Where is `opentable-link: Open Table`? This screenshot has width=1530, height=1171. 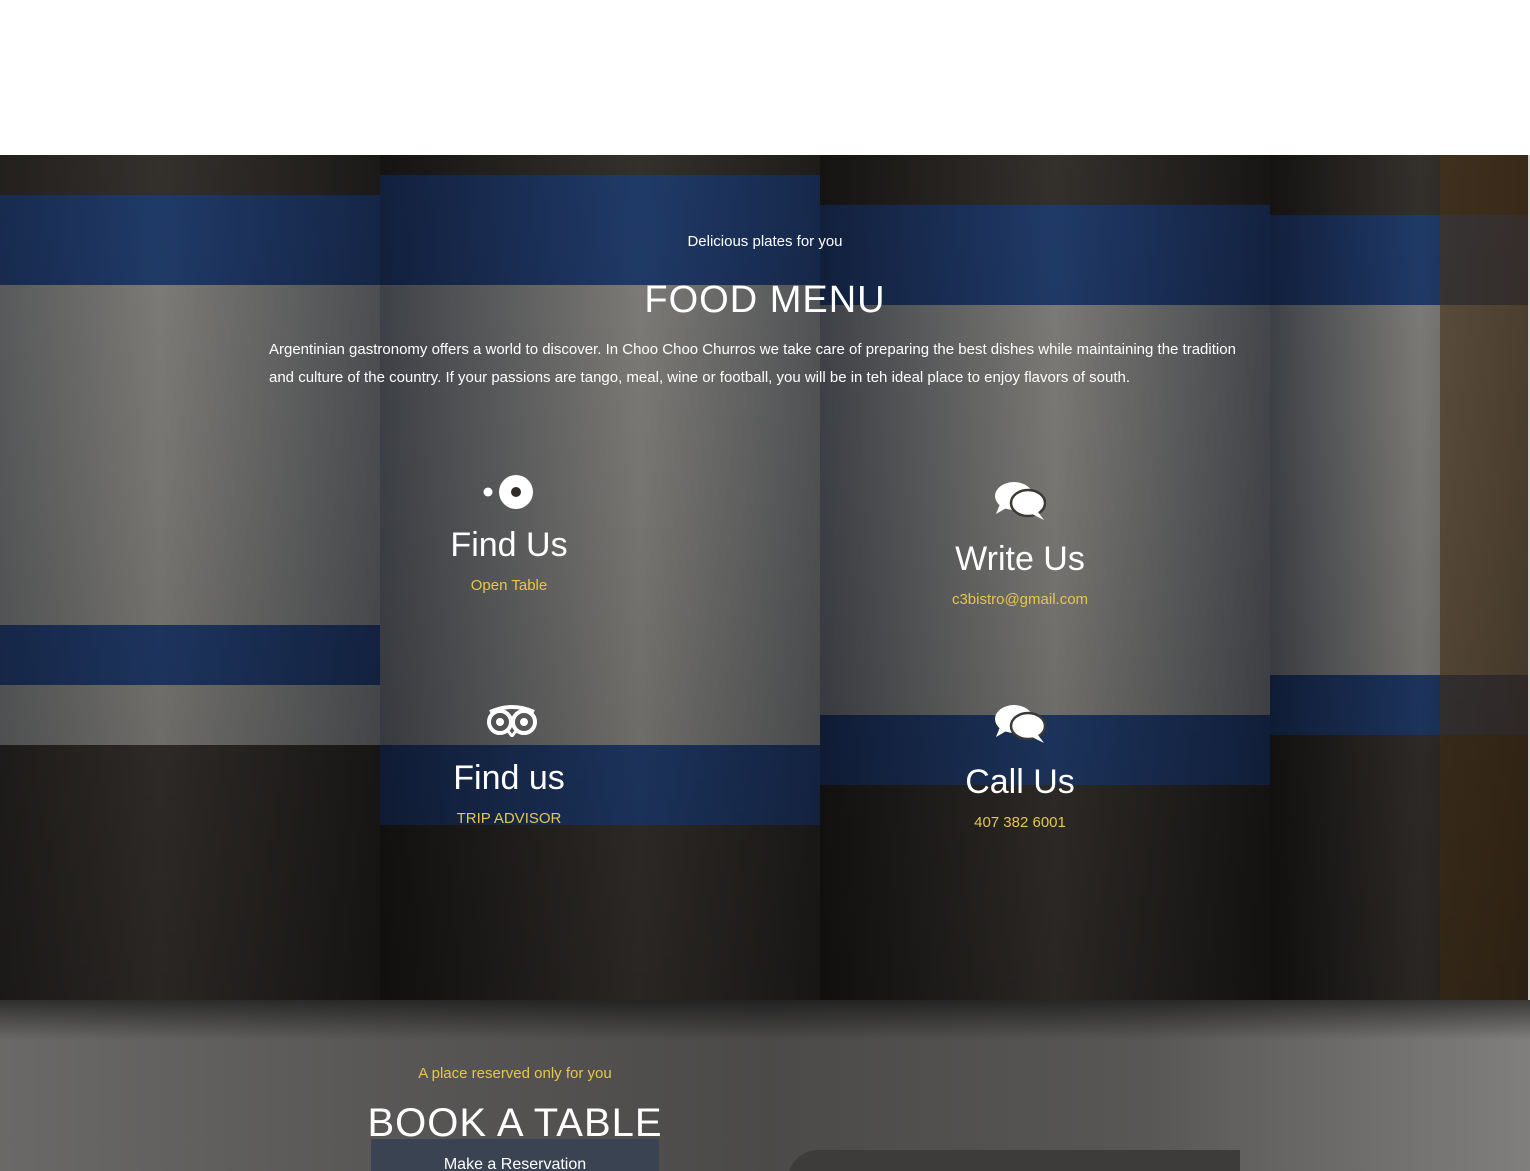
opentable-link: Open Table is located at coordinates (509, 585).